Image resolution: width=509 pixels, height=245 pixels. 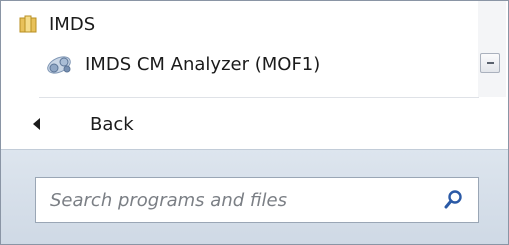 I want to click on folder-label: IMDS, so click(x=72, y=24).